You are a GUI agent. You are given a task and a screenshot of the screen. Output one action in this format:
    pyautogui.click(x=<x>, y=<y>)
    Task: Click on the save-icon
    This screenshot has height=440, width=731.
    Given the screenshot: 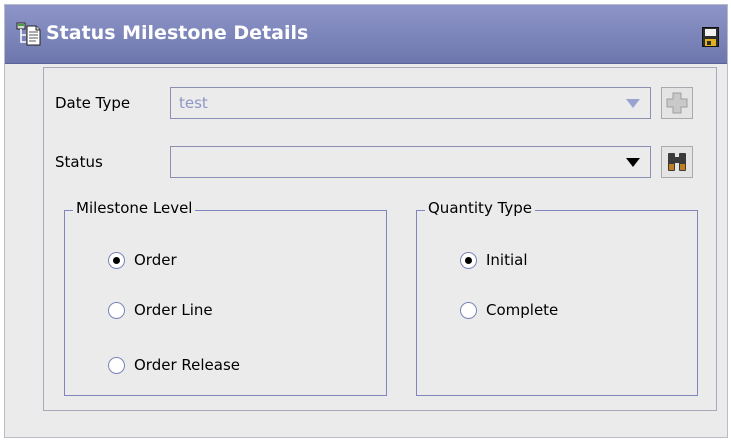 What is the action you would take?
    pyautogui.click(x=710, y=37)
    